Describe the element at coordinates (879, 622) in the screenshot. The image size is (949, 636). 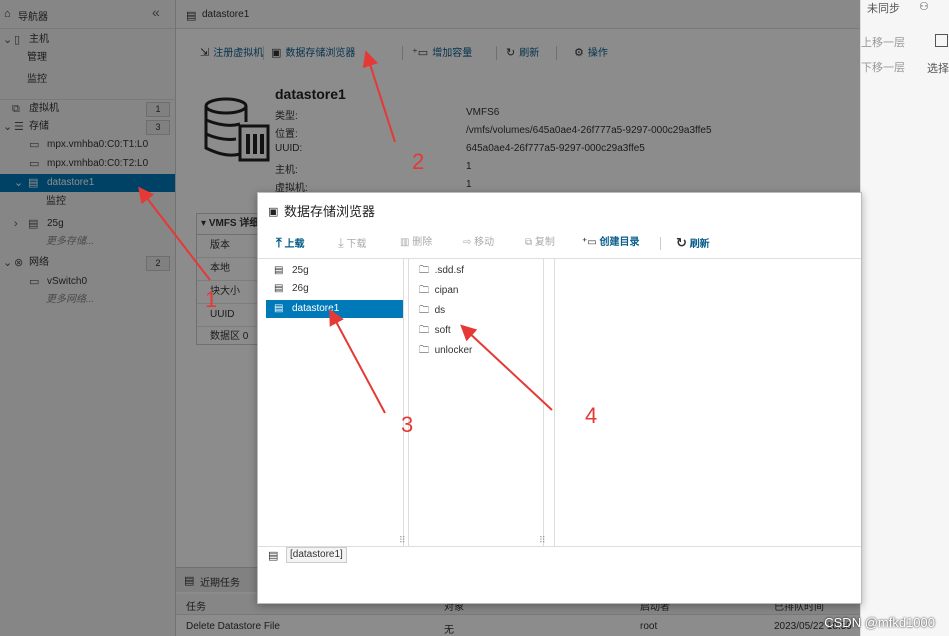
I see `watermark: CSDN @mfkd1000` at that location.